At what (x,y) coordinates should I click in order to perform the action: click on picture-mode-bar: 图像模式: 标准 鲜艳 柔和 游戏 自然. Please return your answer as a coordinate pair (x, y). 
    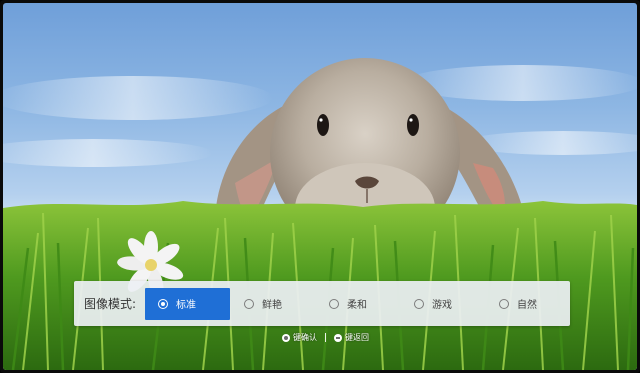
    Looking at the image, I should click on (322, 303).